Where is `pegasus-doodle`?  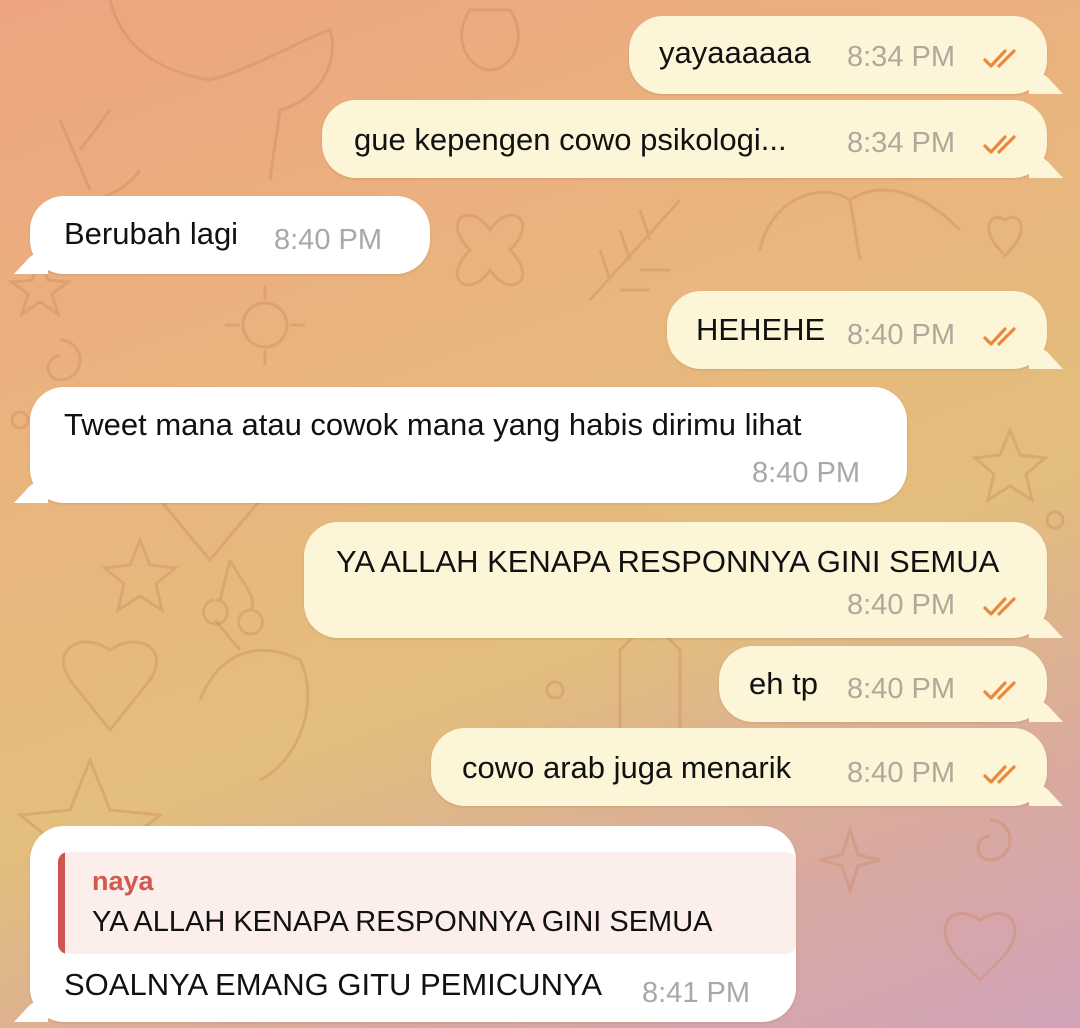
pegasus-doodle is located at coordinates (860, 224).